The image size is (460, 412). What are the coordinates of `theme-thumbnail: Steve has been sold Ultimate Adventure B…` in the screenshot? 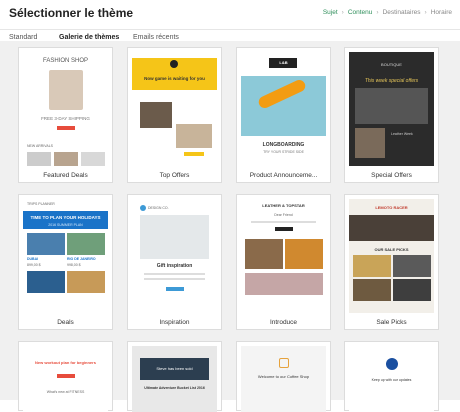 It's located at (174, 379).